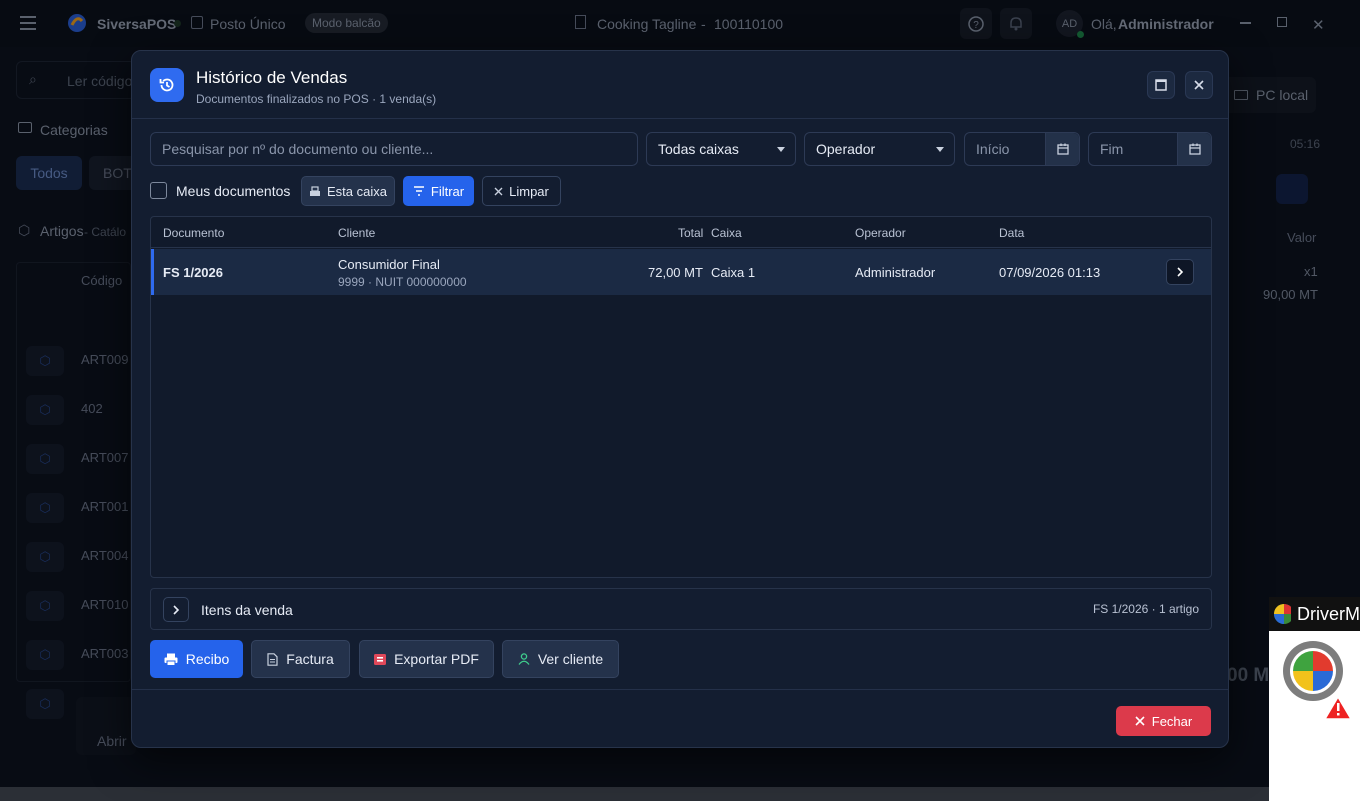 The image size is (1360, 801). I want to click on end-date-placeholder: Fim, so click(1112, 149).